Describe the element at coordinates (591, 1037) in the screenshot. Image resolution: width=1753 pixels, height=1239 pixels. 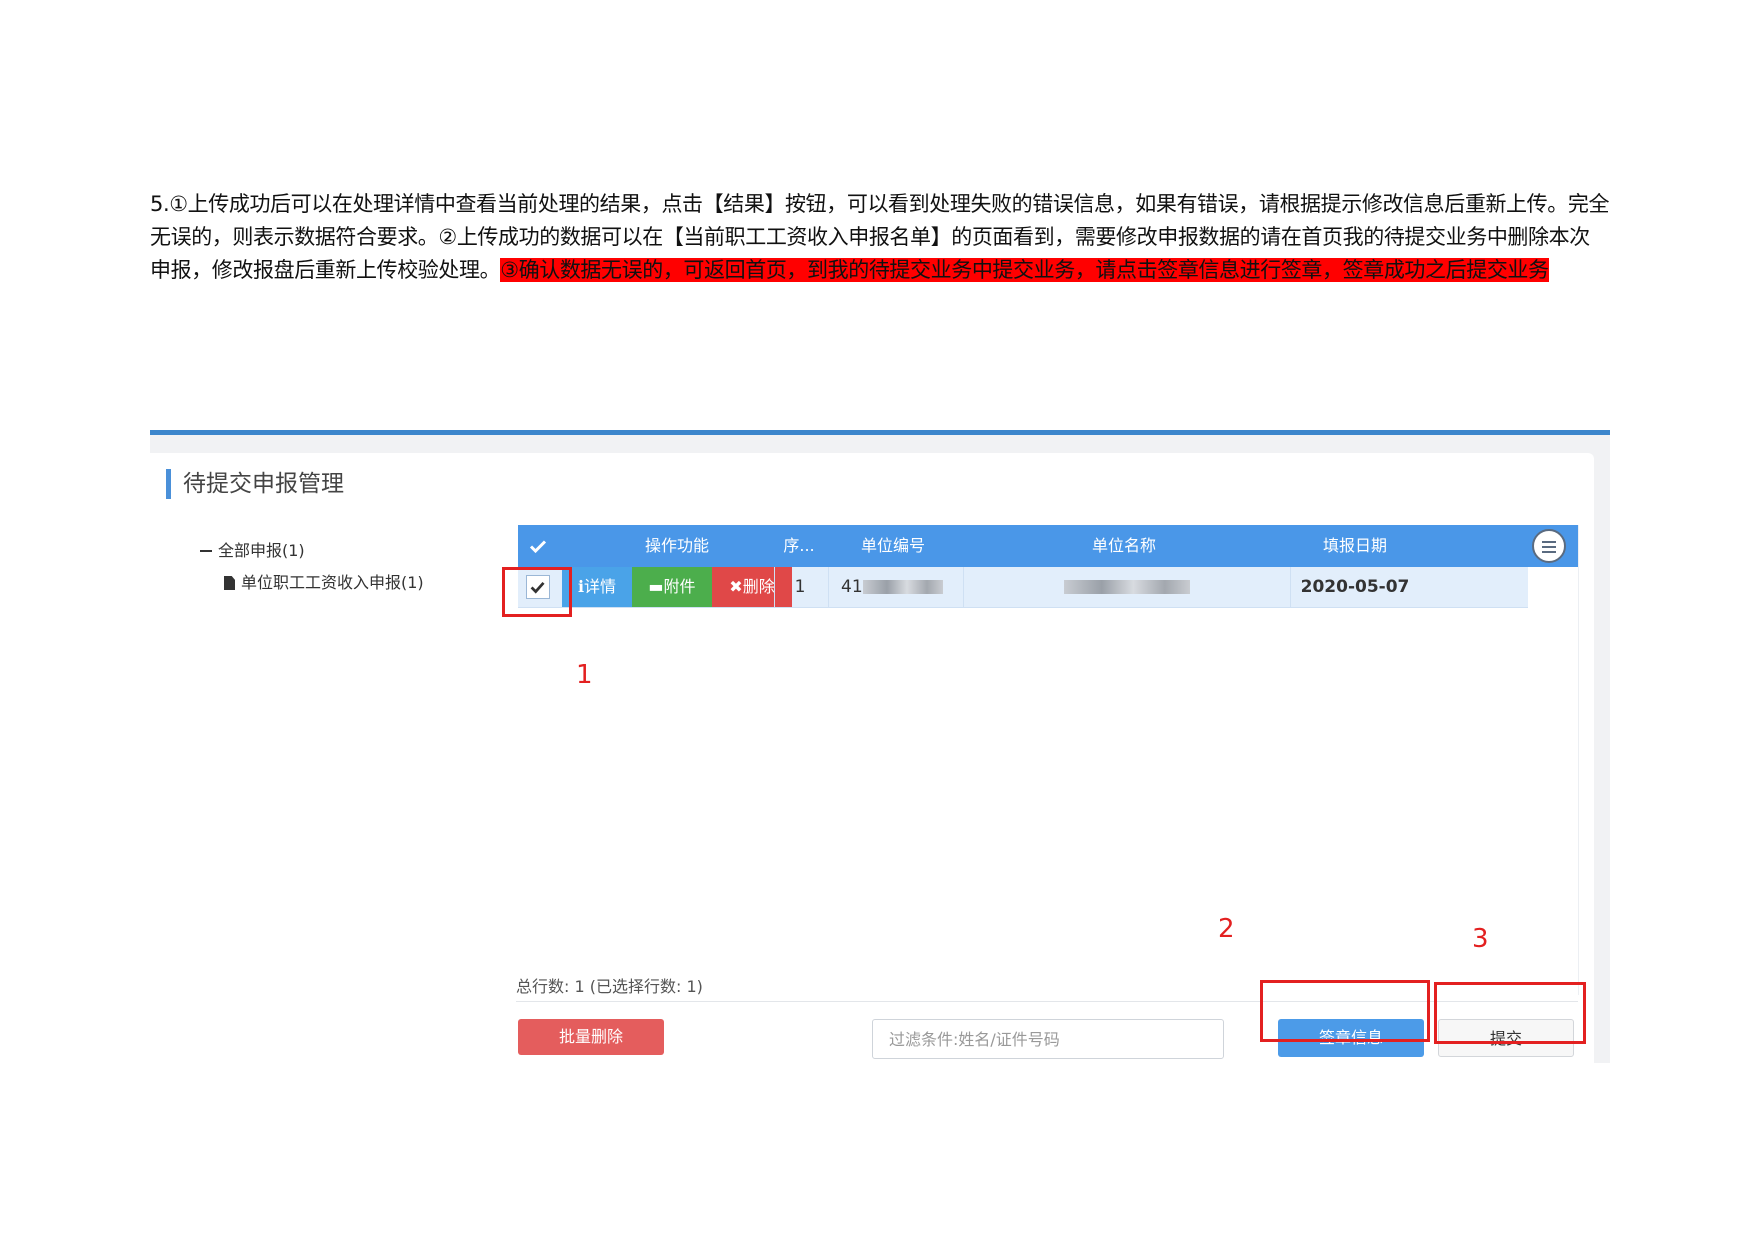
I see `batch-delete-button: 批量删除` at that location.